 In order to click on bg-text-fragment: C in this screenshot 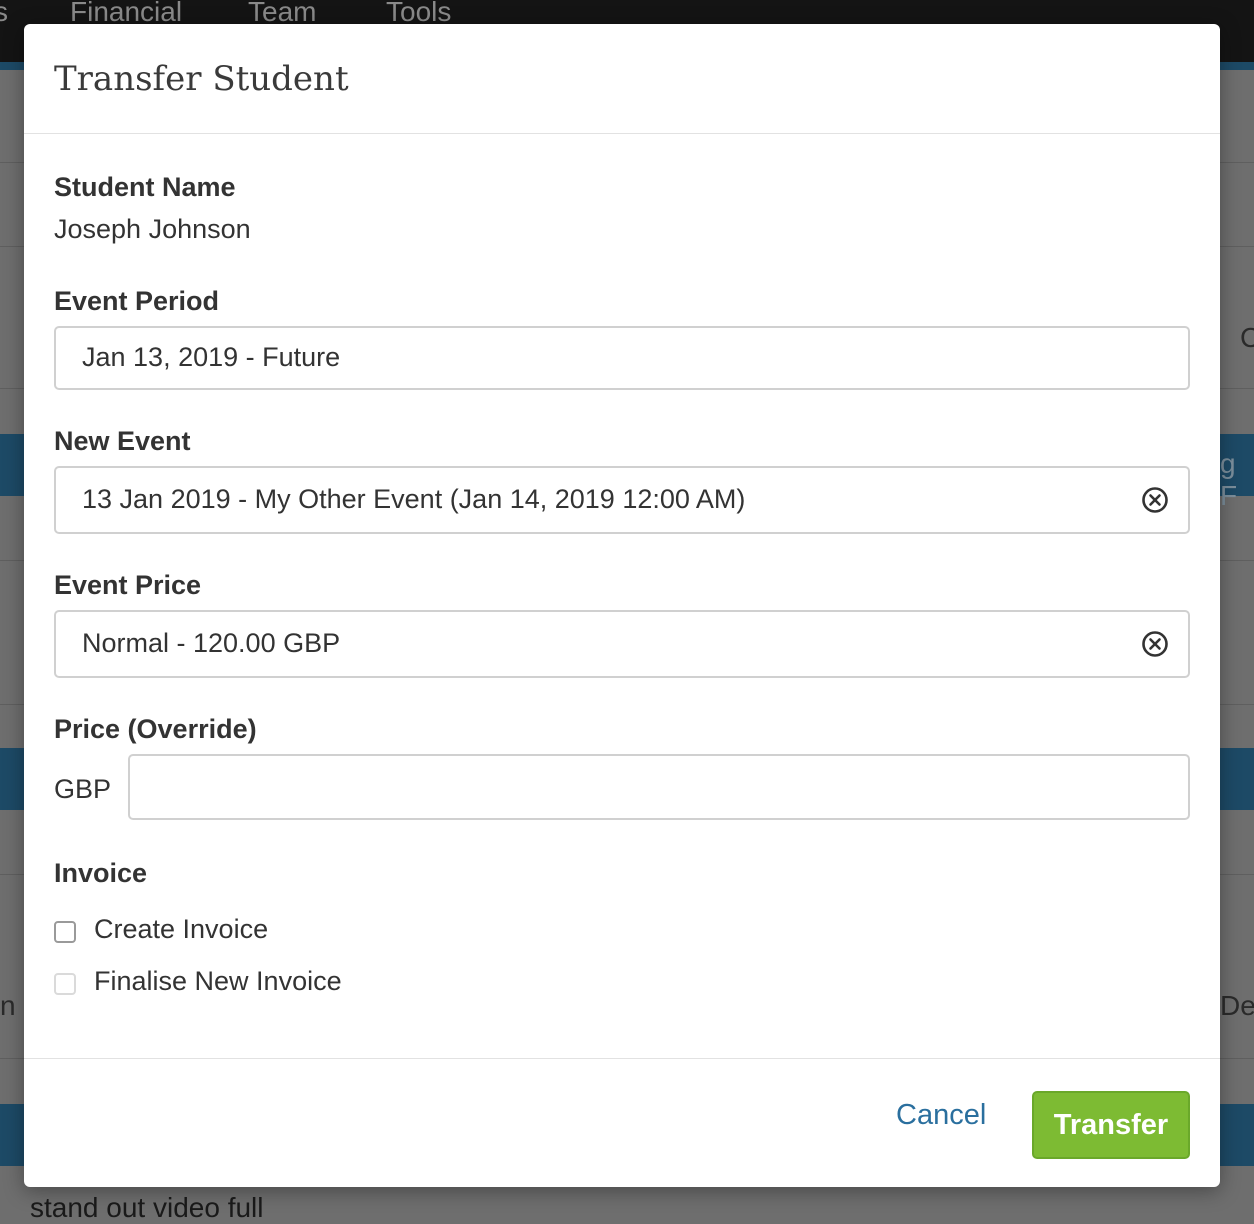, I will do `click(1247, 337)`.